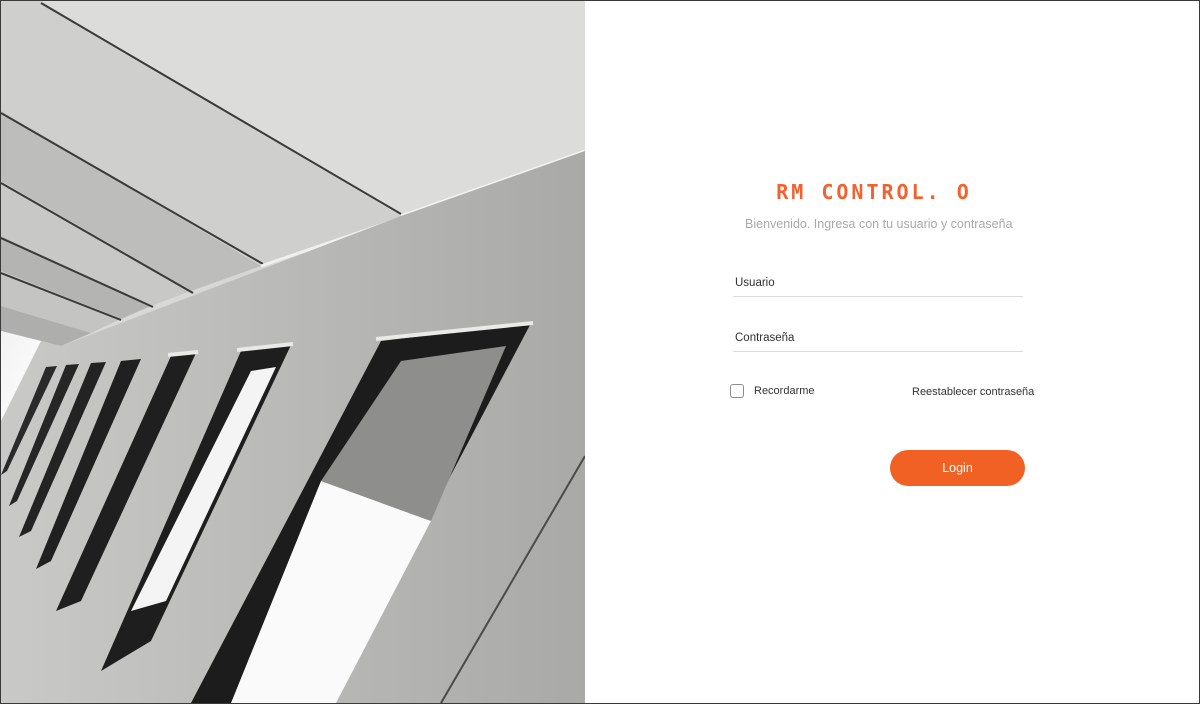  I want to click on remember-me-checkbox, so click(737, 391).